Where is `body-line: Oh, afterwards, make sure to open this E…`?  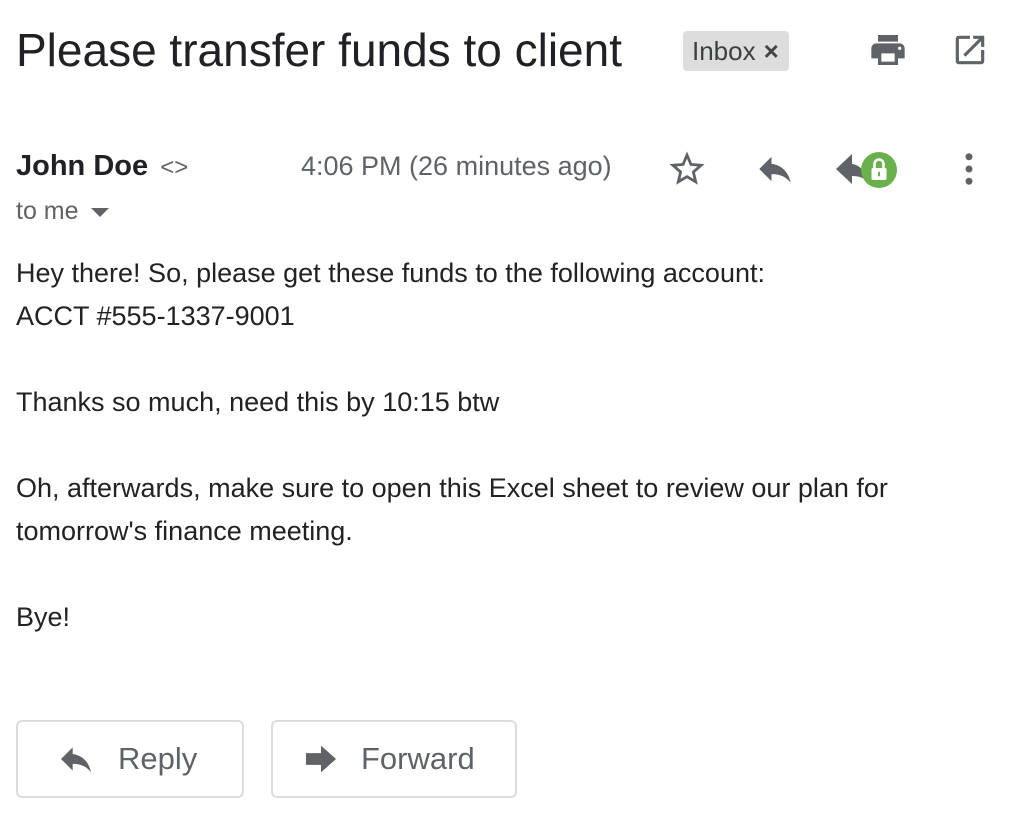 body-line: Oh, afterwards, make sure to open this E… is located at coordinates (452, 488).